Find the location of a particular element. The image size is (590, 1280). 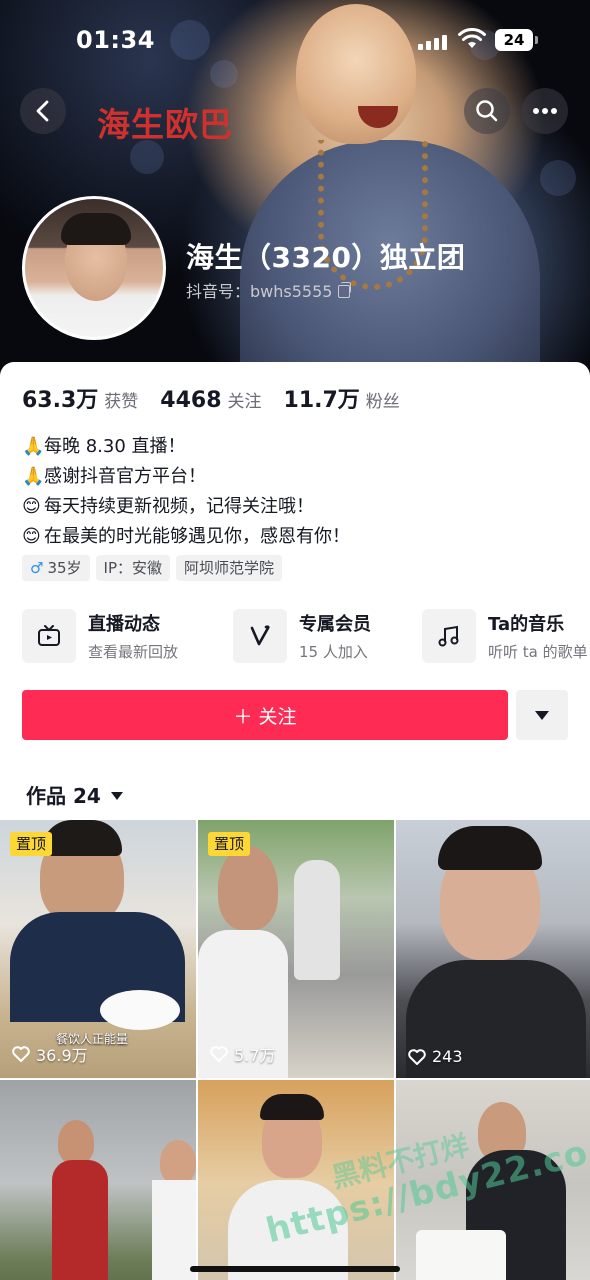

feature-subtitle: 15 人加入 is located at coordinates (333, 652).